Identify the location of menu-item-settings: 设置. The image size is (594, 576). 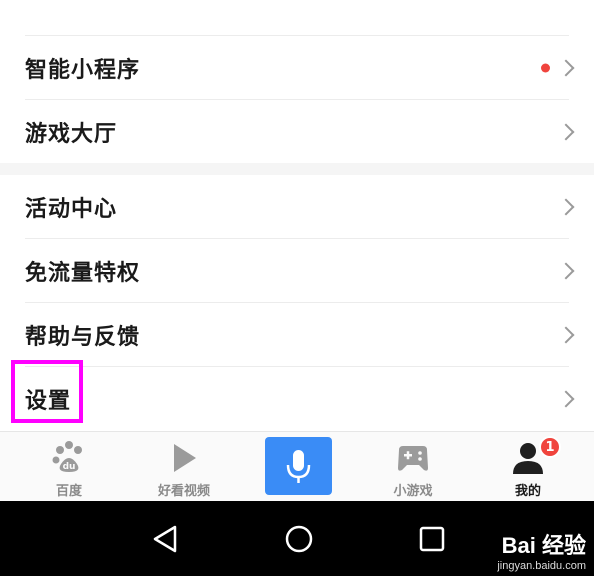
(297, 399).